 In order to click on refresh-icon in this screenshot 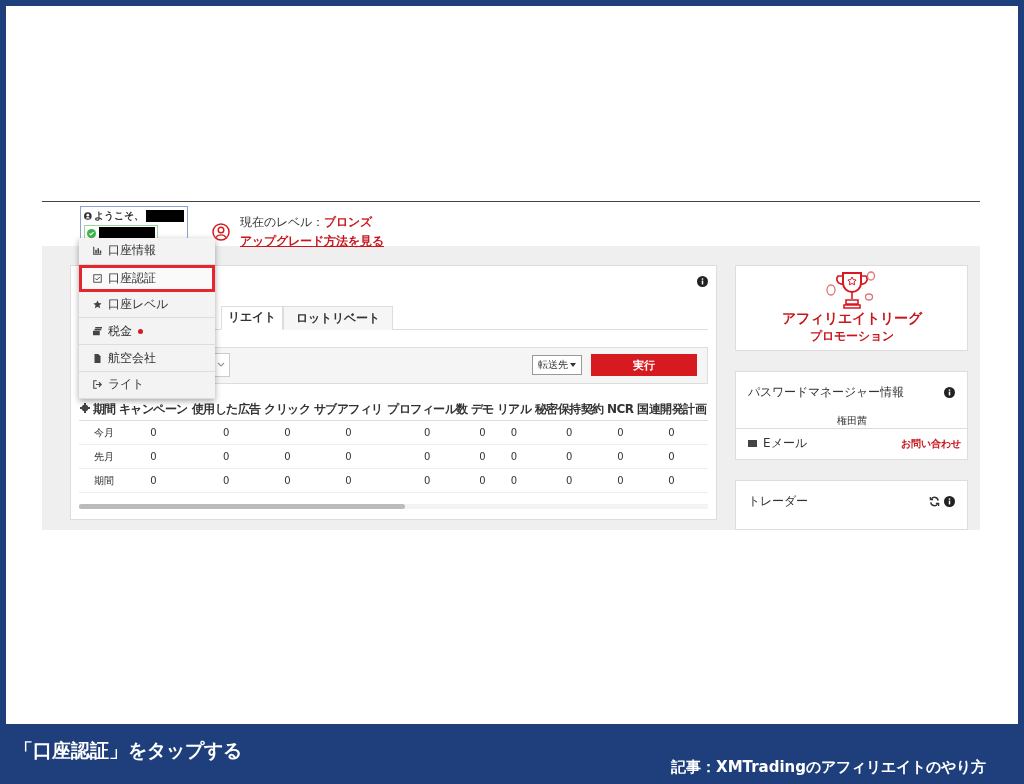, I will do `click(934, 502)`.